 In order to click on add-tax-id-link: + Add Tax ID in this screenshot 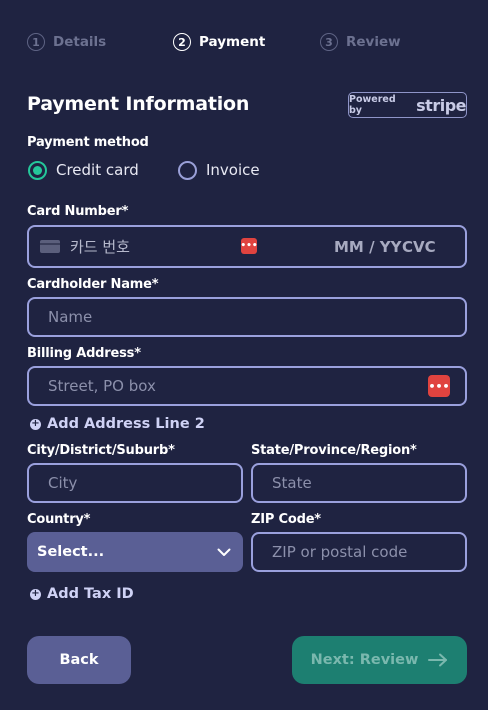, I will do `click(82, 594)`.